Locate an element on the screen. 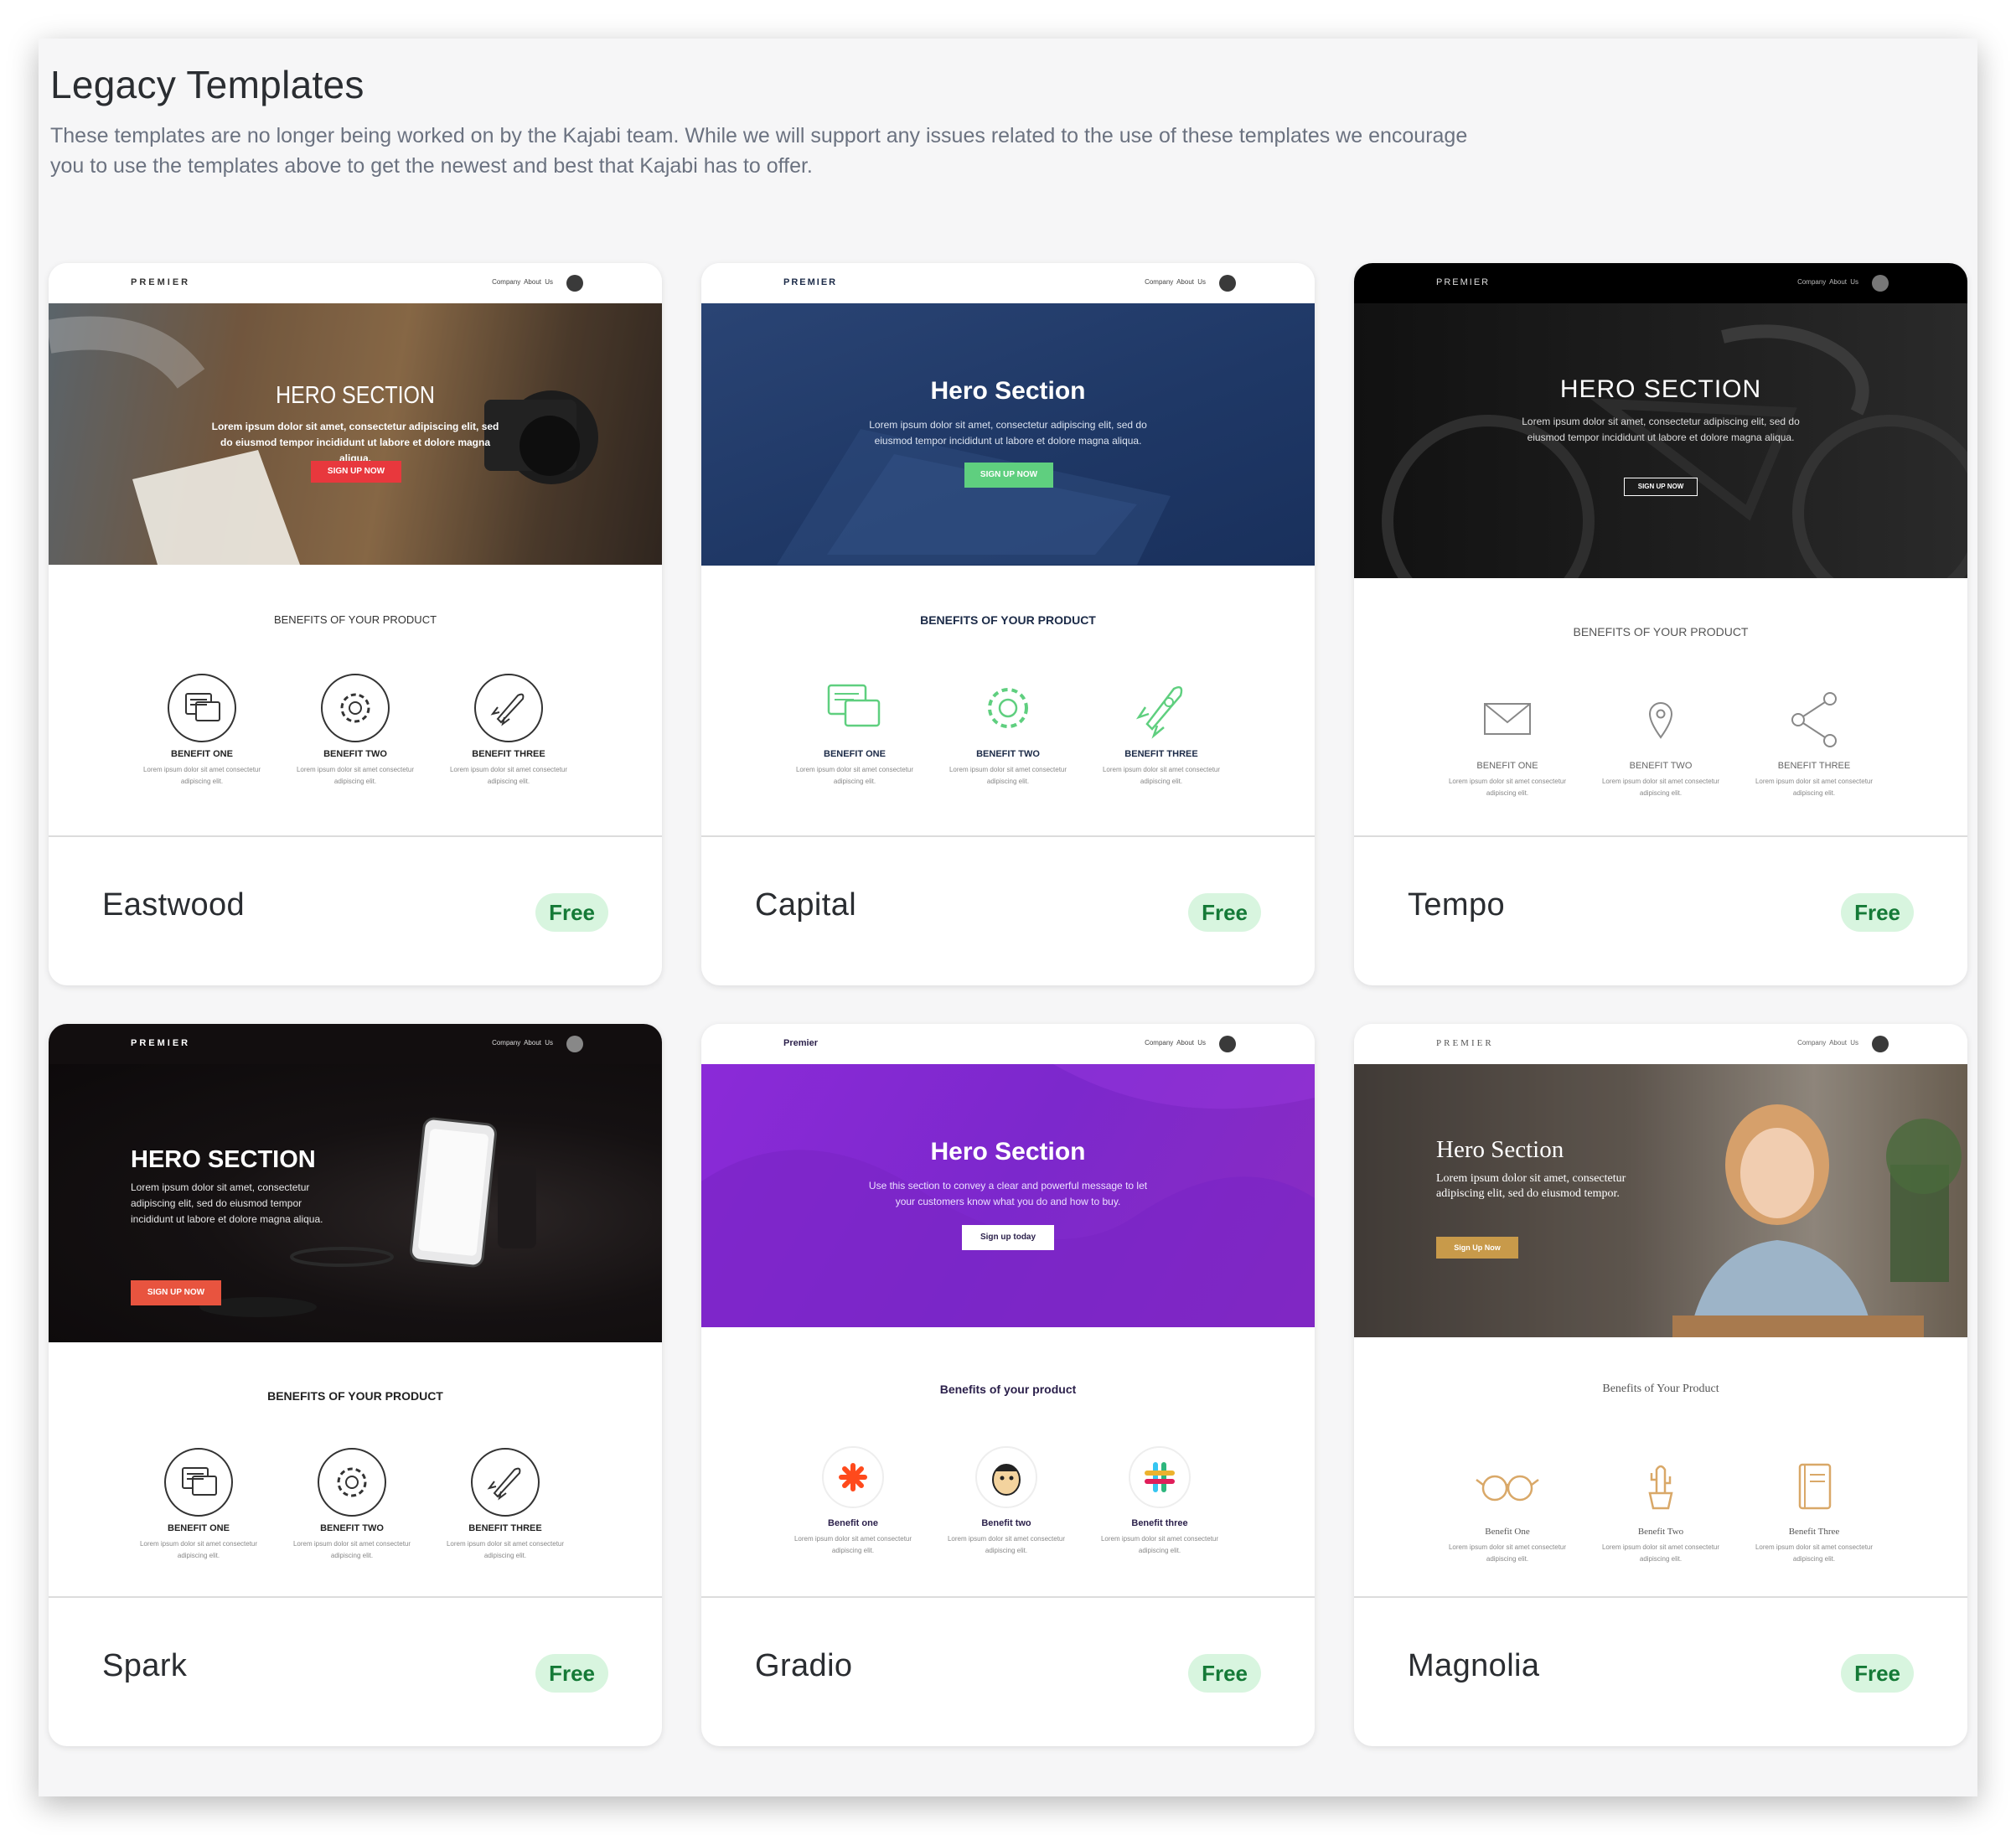  preview-hero-title: HERO SECTION is located at coordinates (223, 1159).